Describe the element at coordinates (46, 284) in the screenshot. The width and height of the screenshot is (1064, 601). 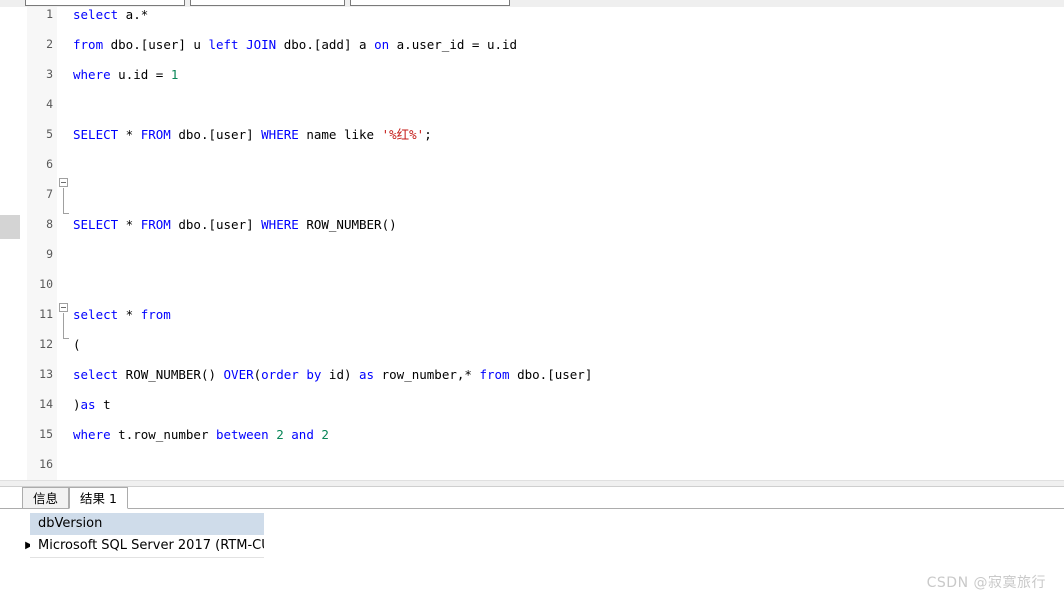
I see `line-number: 10` at that location.